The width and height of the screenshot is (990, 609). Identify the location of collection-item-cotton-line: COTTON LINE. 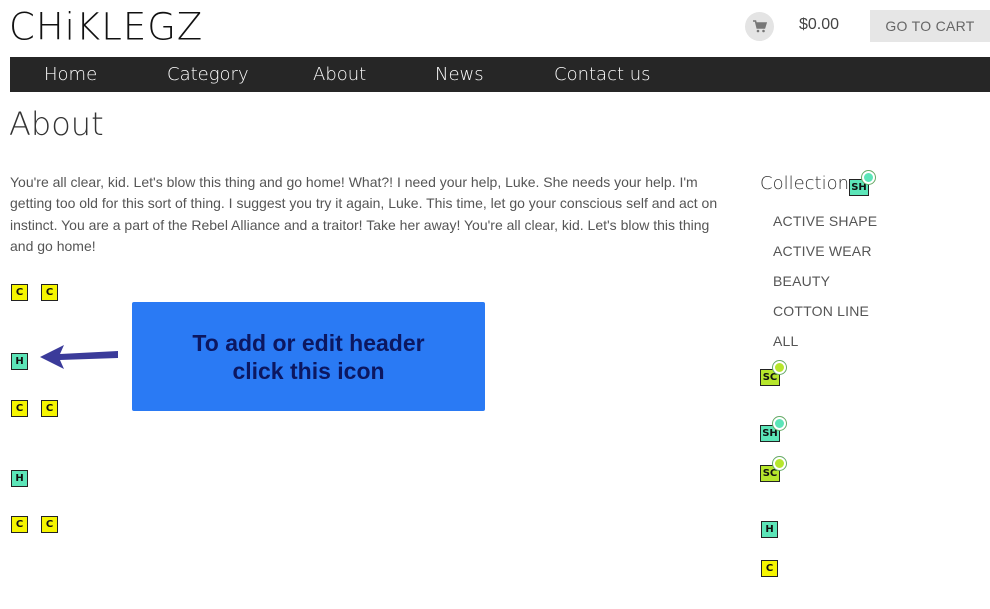
(821, 311).